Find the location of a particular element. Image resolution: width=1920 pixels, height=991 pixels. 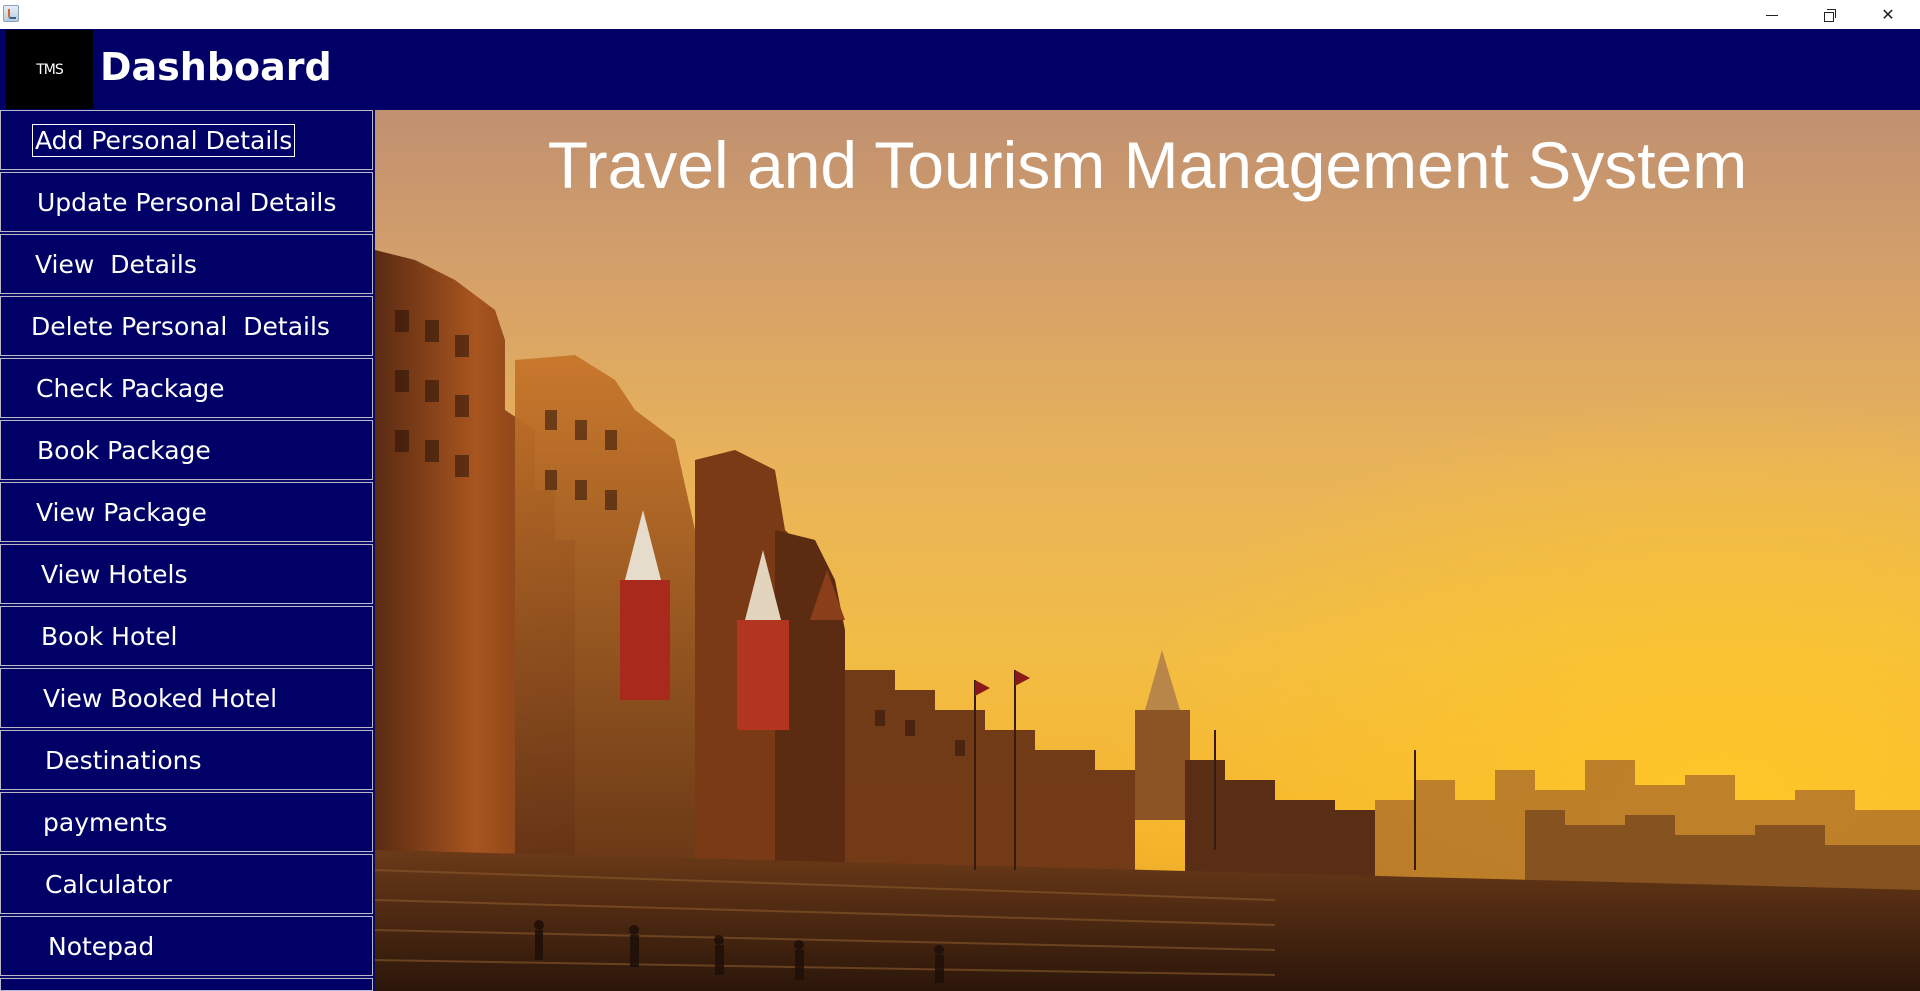

close-button: ✕ is located at coordinates (1888, 14).